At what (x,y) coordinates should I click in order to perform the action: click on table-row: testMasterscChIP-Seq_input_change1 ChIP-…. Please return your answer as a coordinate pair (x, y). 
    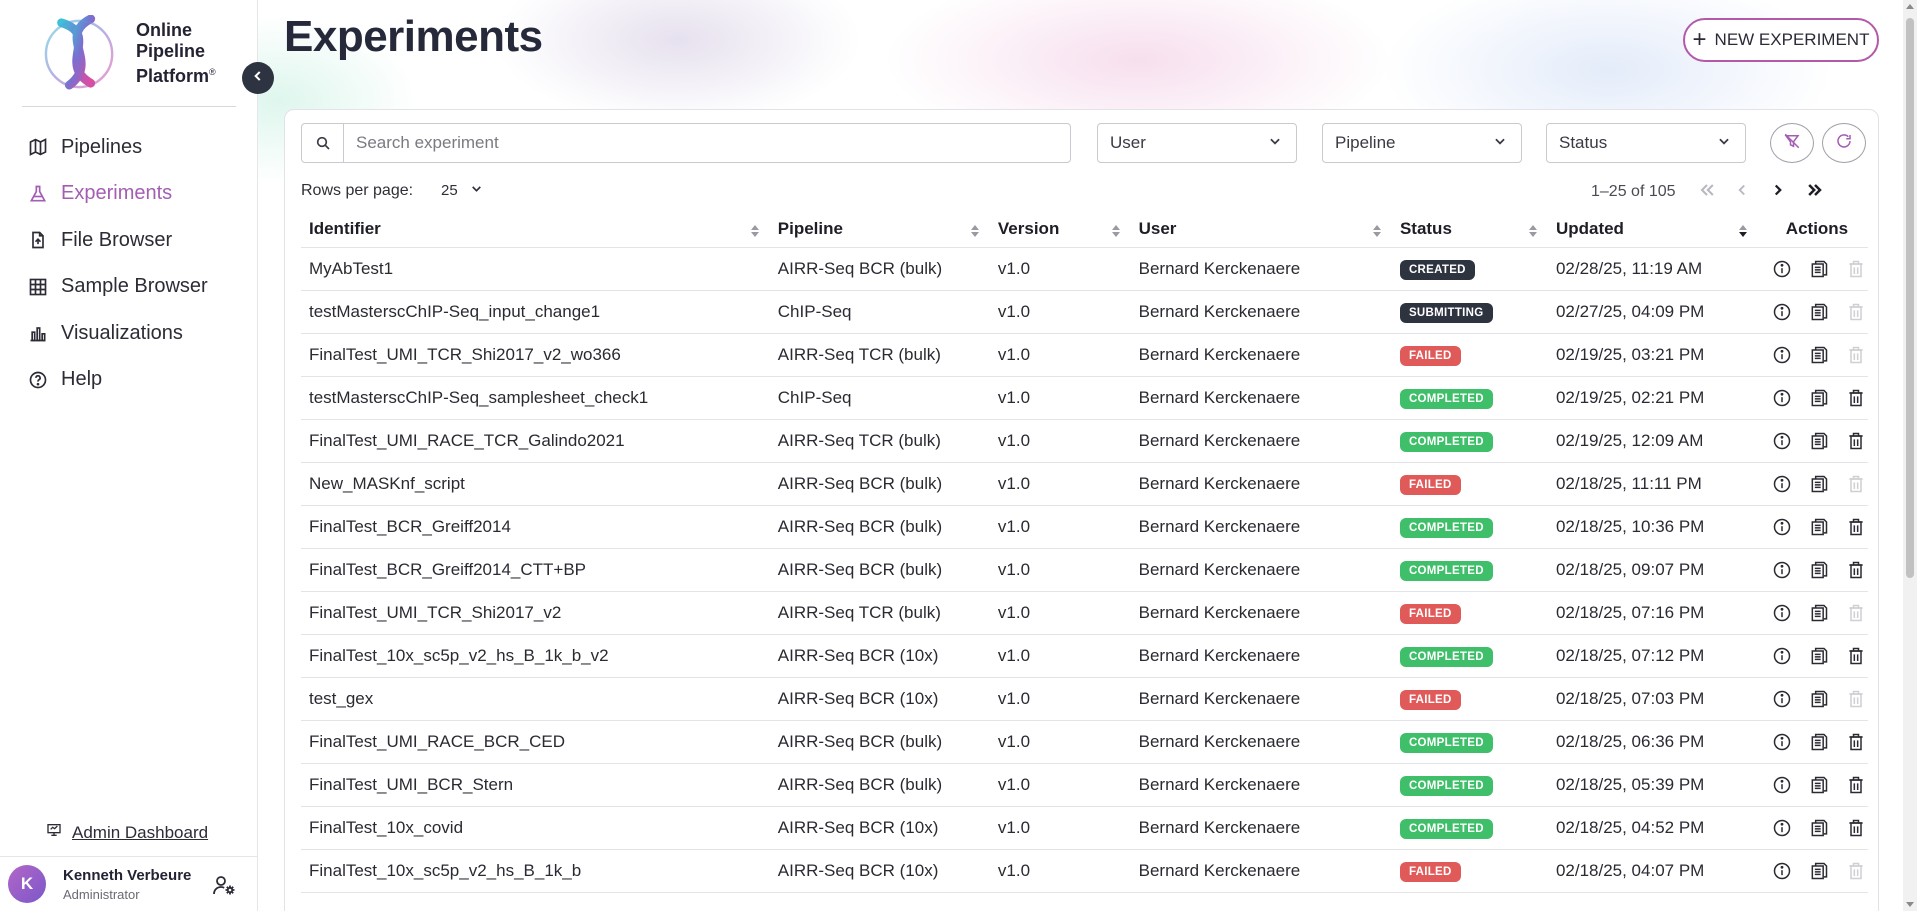
    Looking at the image, I should click on (1084, 312).